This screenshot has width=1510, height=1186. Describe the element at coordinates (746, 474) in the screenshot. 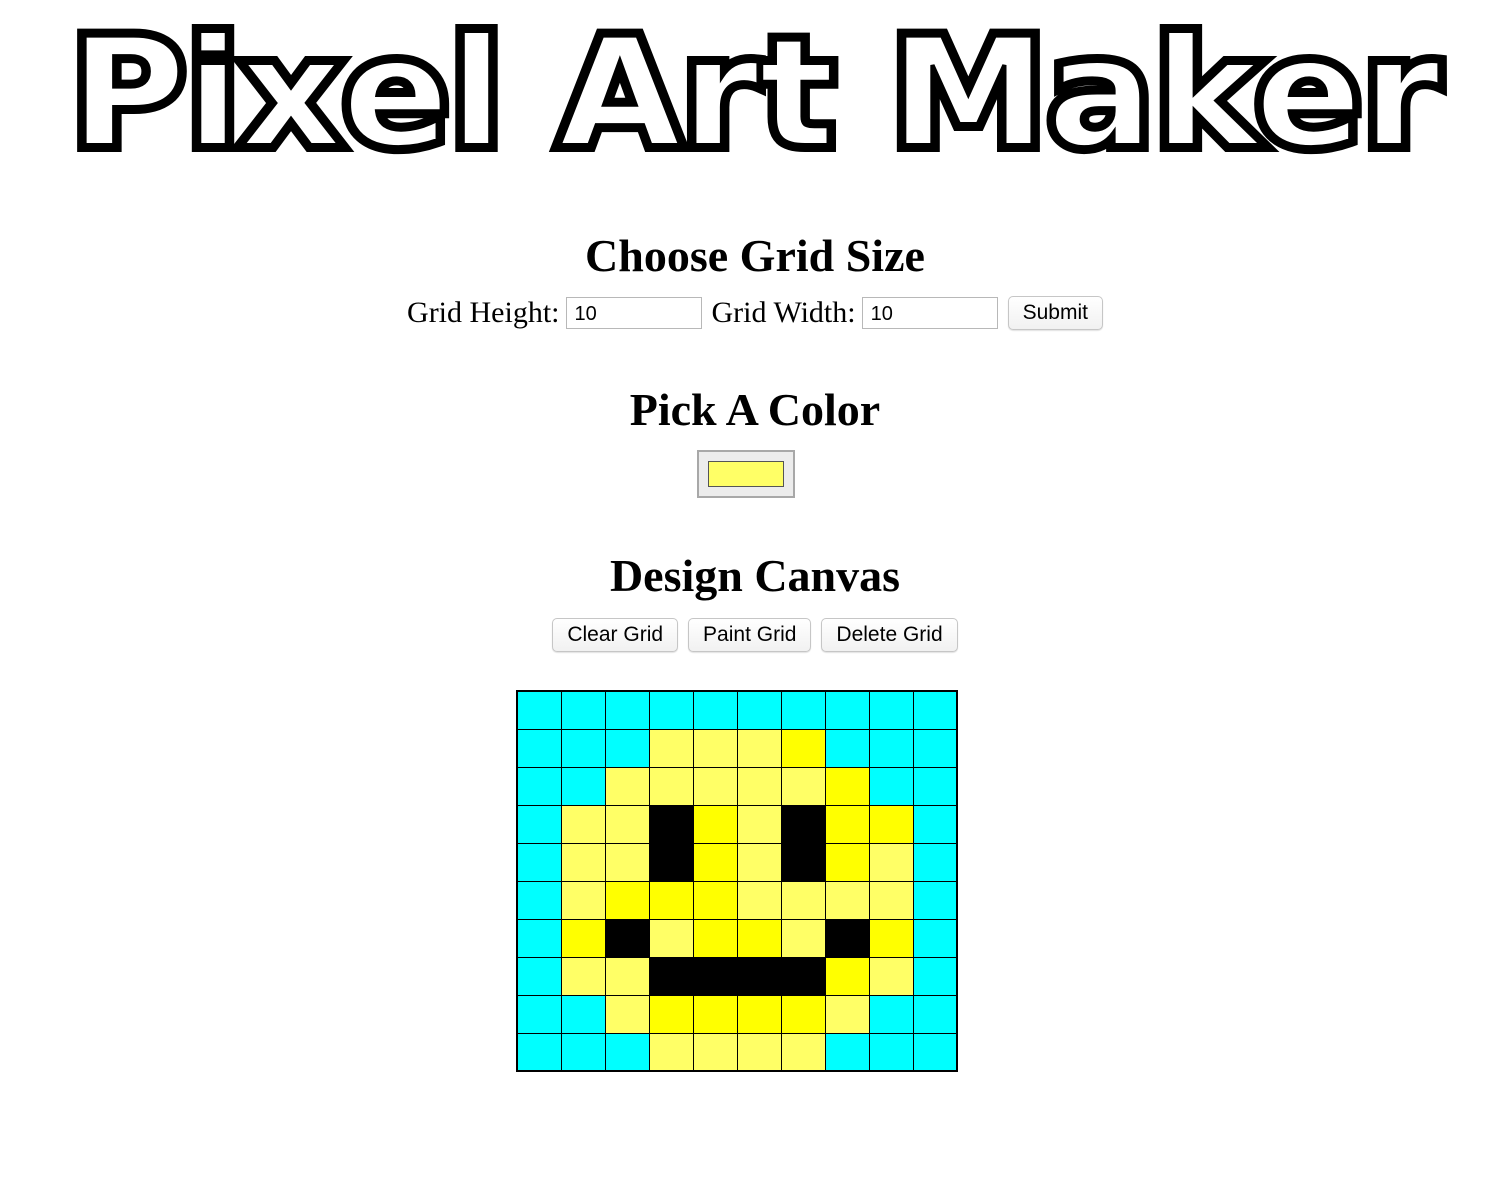

I see `color-picker` at that location.